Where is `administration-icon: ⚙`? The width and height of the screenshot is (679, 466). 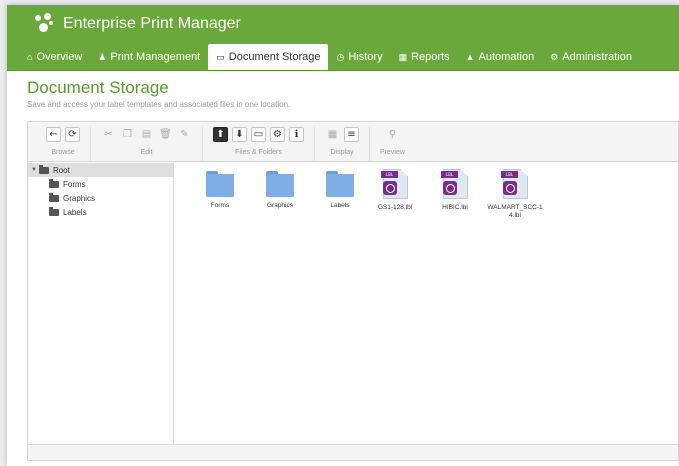
administration-icon: ⚙ is located at coordinates (554, 56).